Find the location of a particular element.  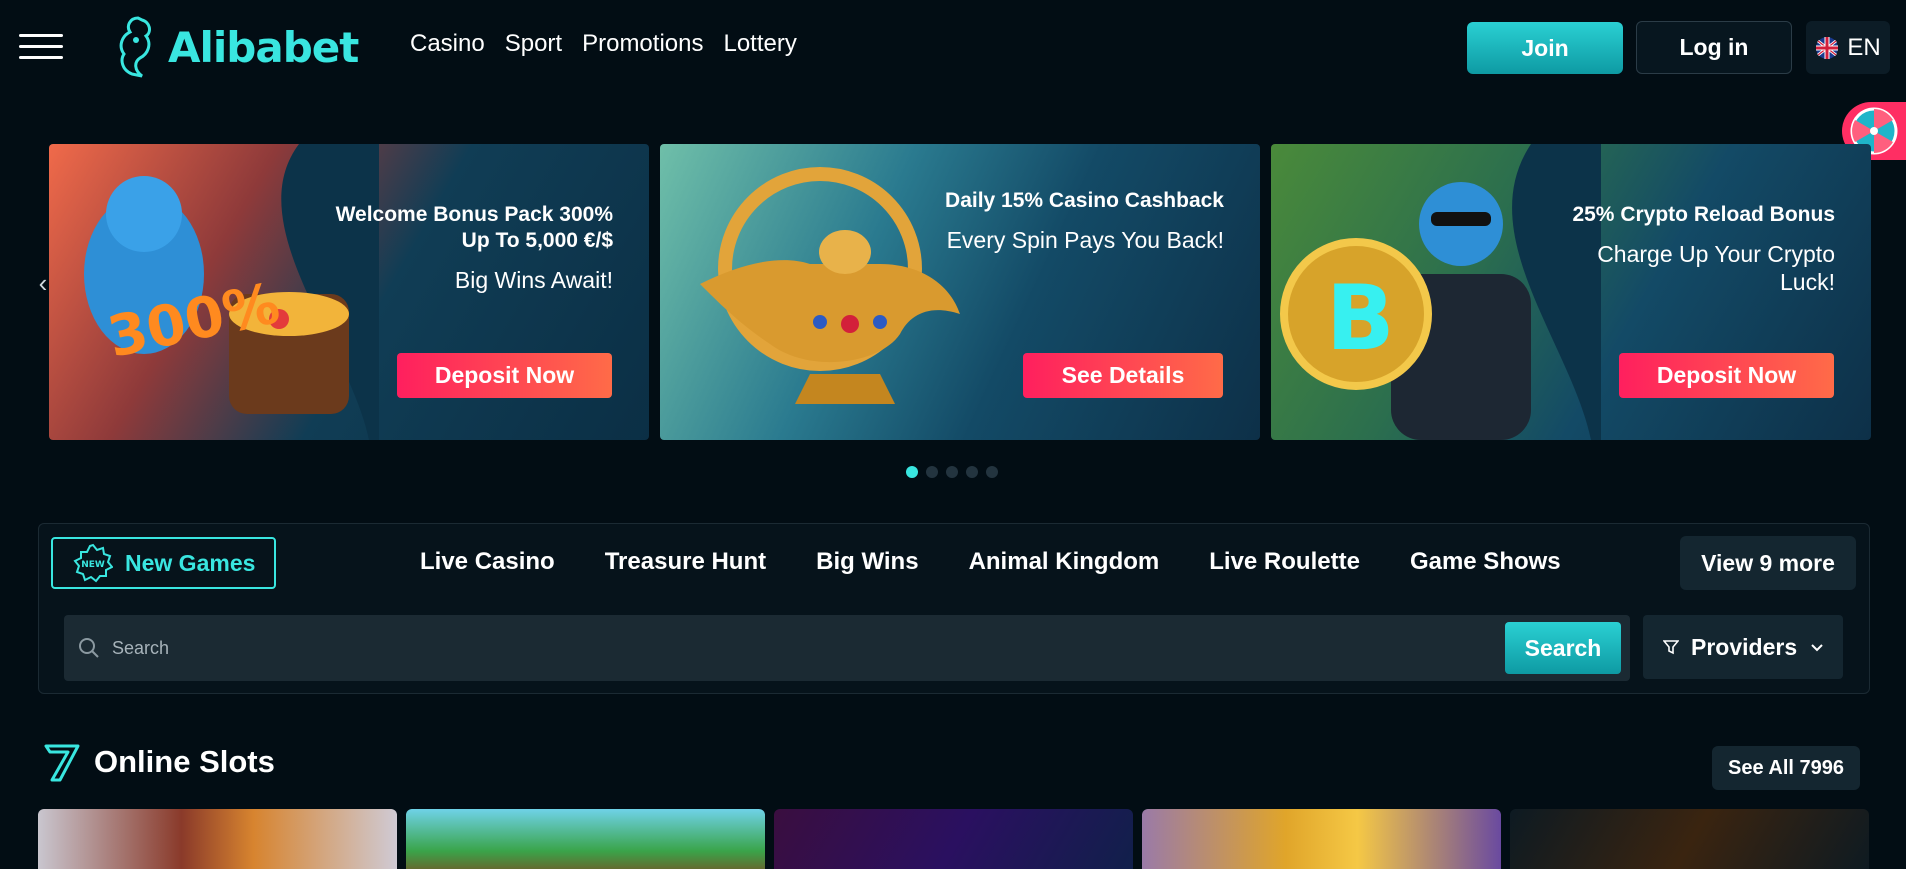

main-nav: Casino Sport Promotions Lottery is located at coordinates (603, 44).